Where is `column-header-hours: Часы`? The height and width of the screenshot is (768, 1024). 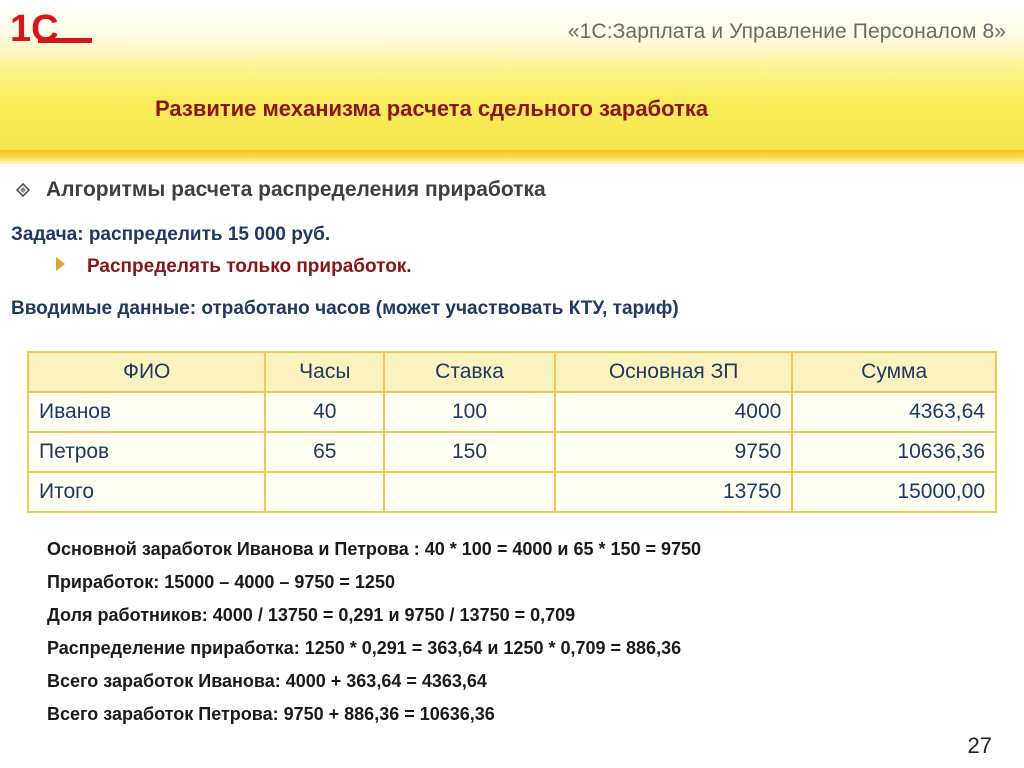 column-header-hours: Часы is located at coordinates (325, 372).